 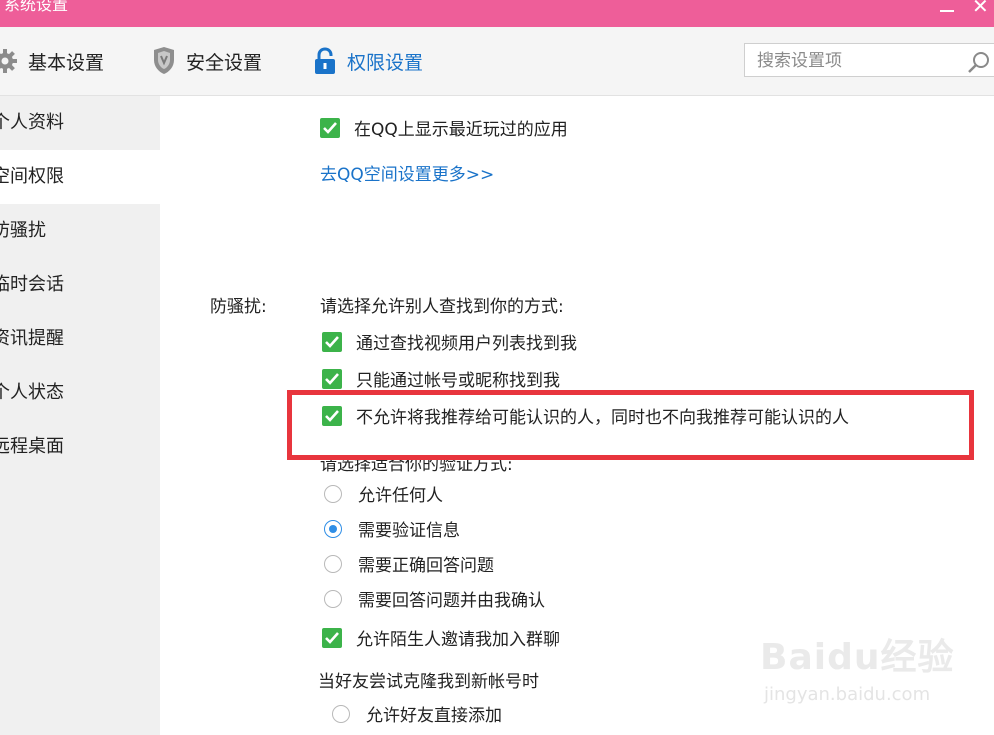 I want to click on verify-heading-row: 请选择适合你的验证方式:, so click(x=416, y=462).